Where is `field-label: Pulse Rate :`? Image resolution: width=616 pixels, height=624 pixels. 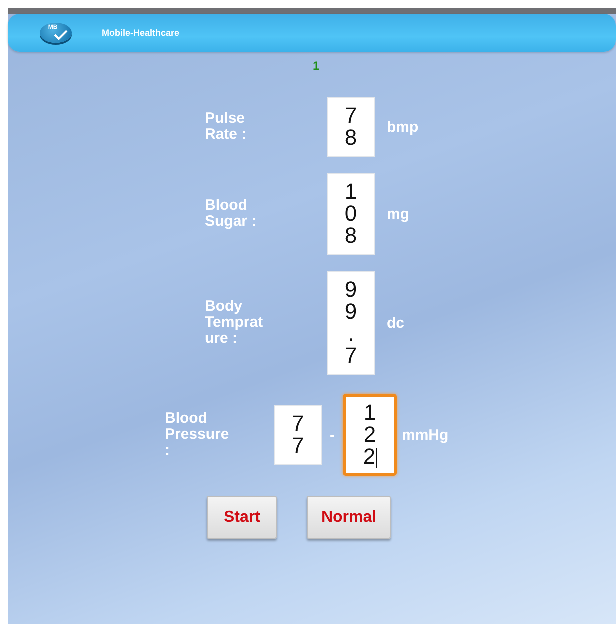 field-label: Pulse Rate : is located at coordinates (226, 127).